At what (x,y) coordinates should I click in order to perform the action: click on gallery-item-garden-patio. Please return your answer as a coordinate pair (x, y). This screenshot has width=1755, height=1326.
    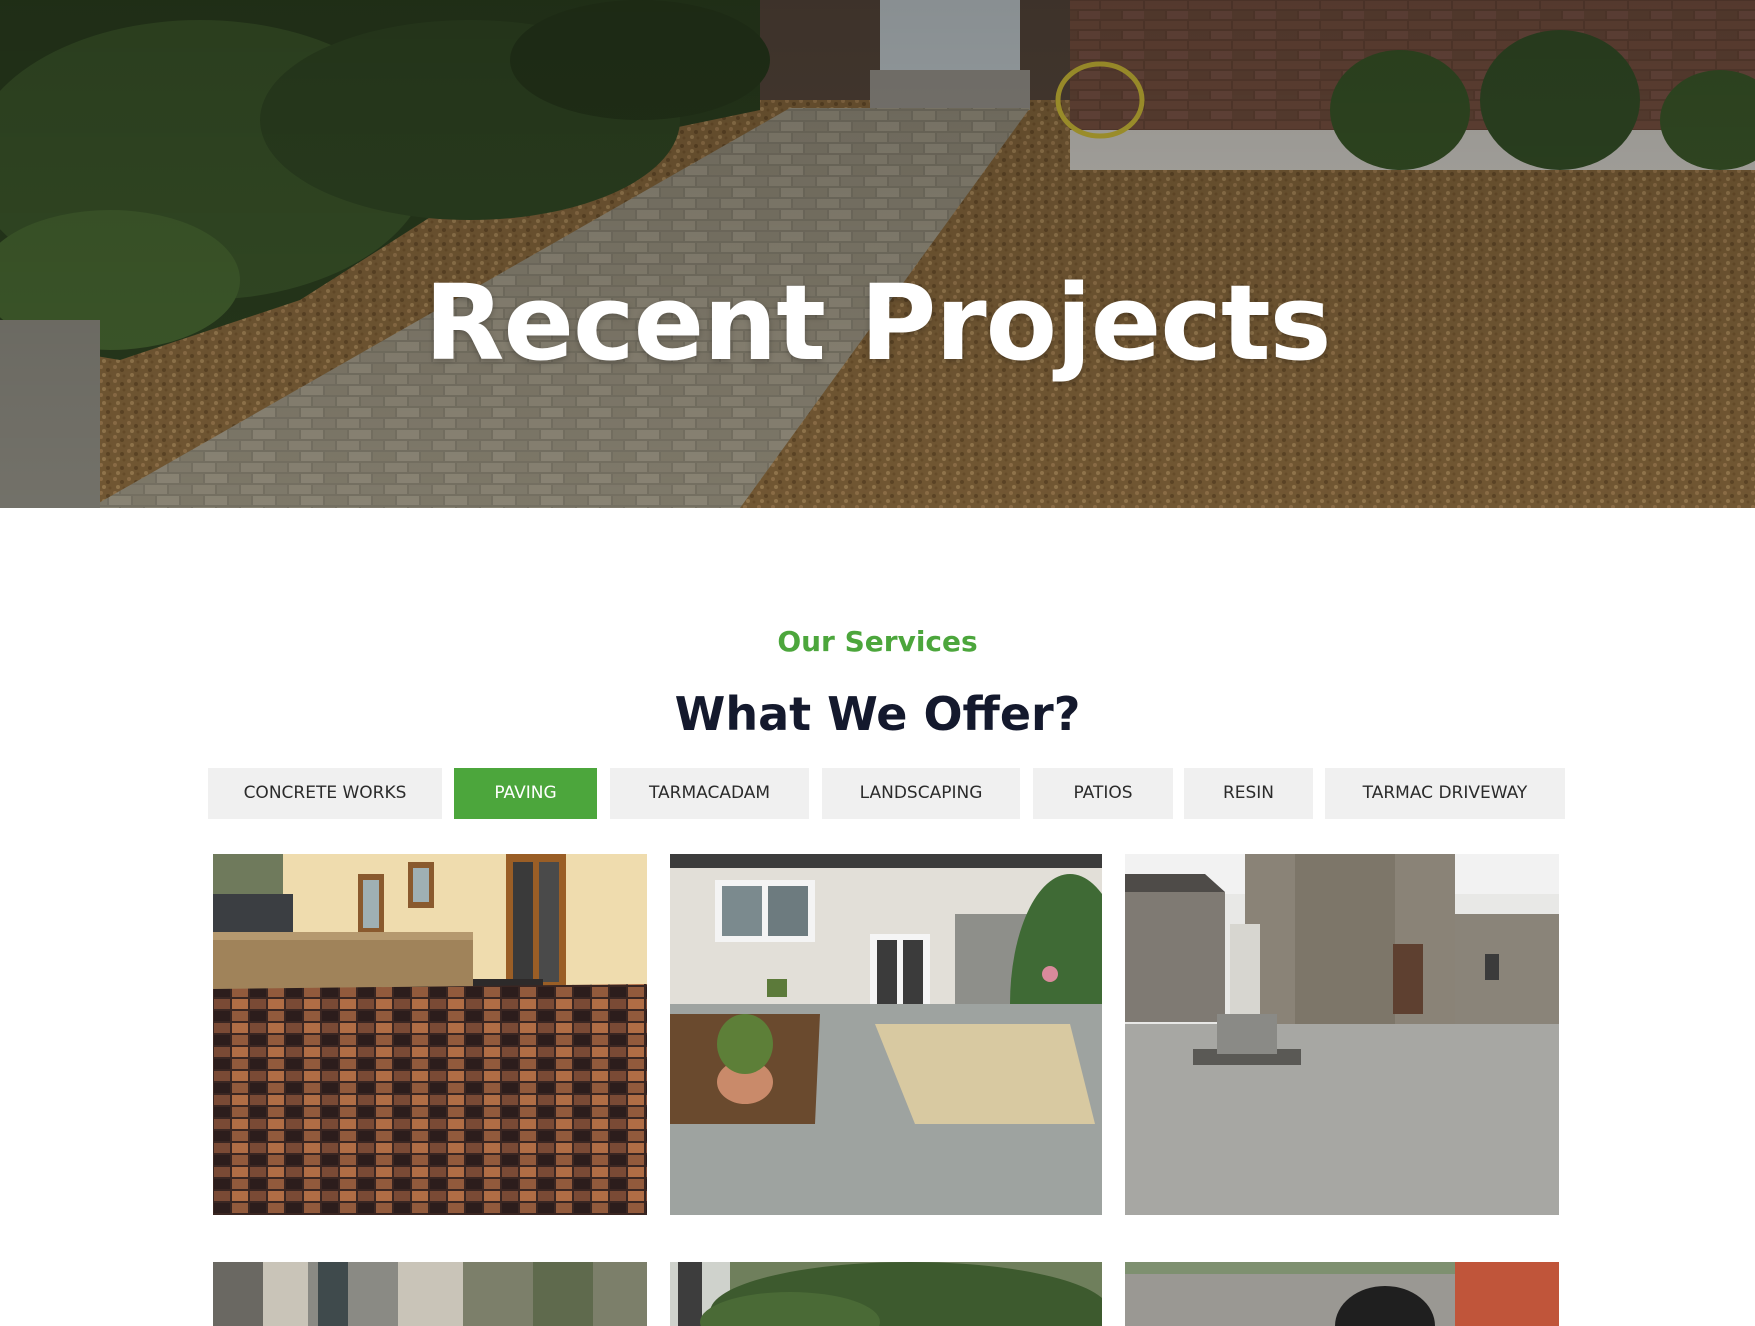
    Looking at the image, I should click on (886, 1034).